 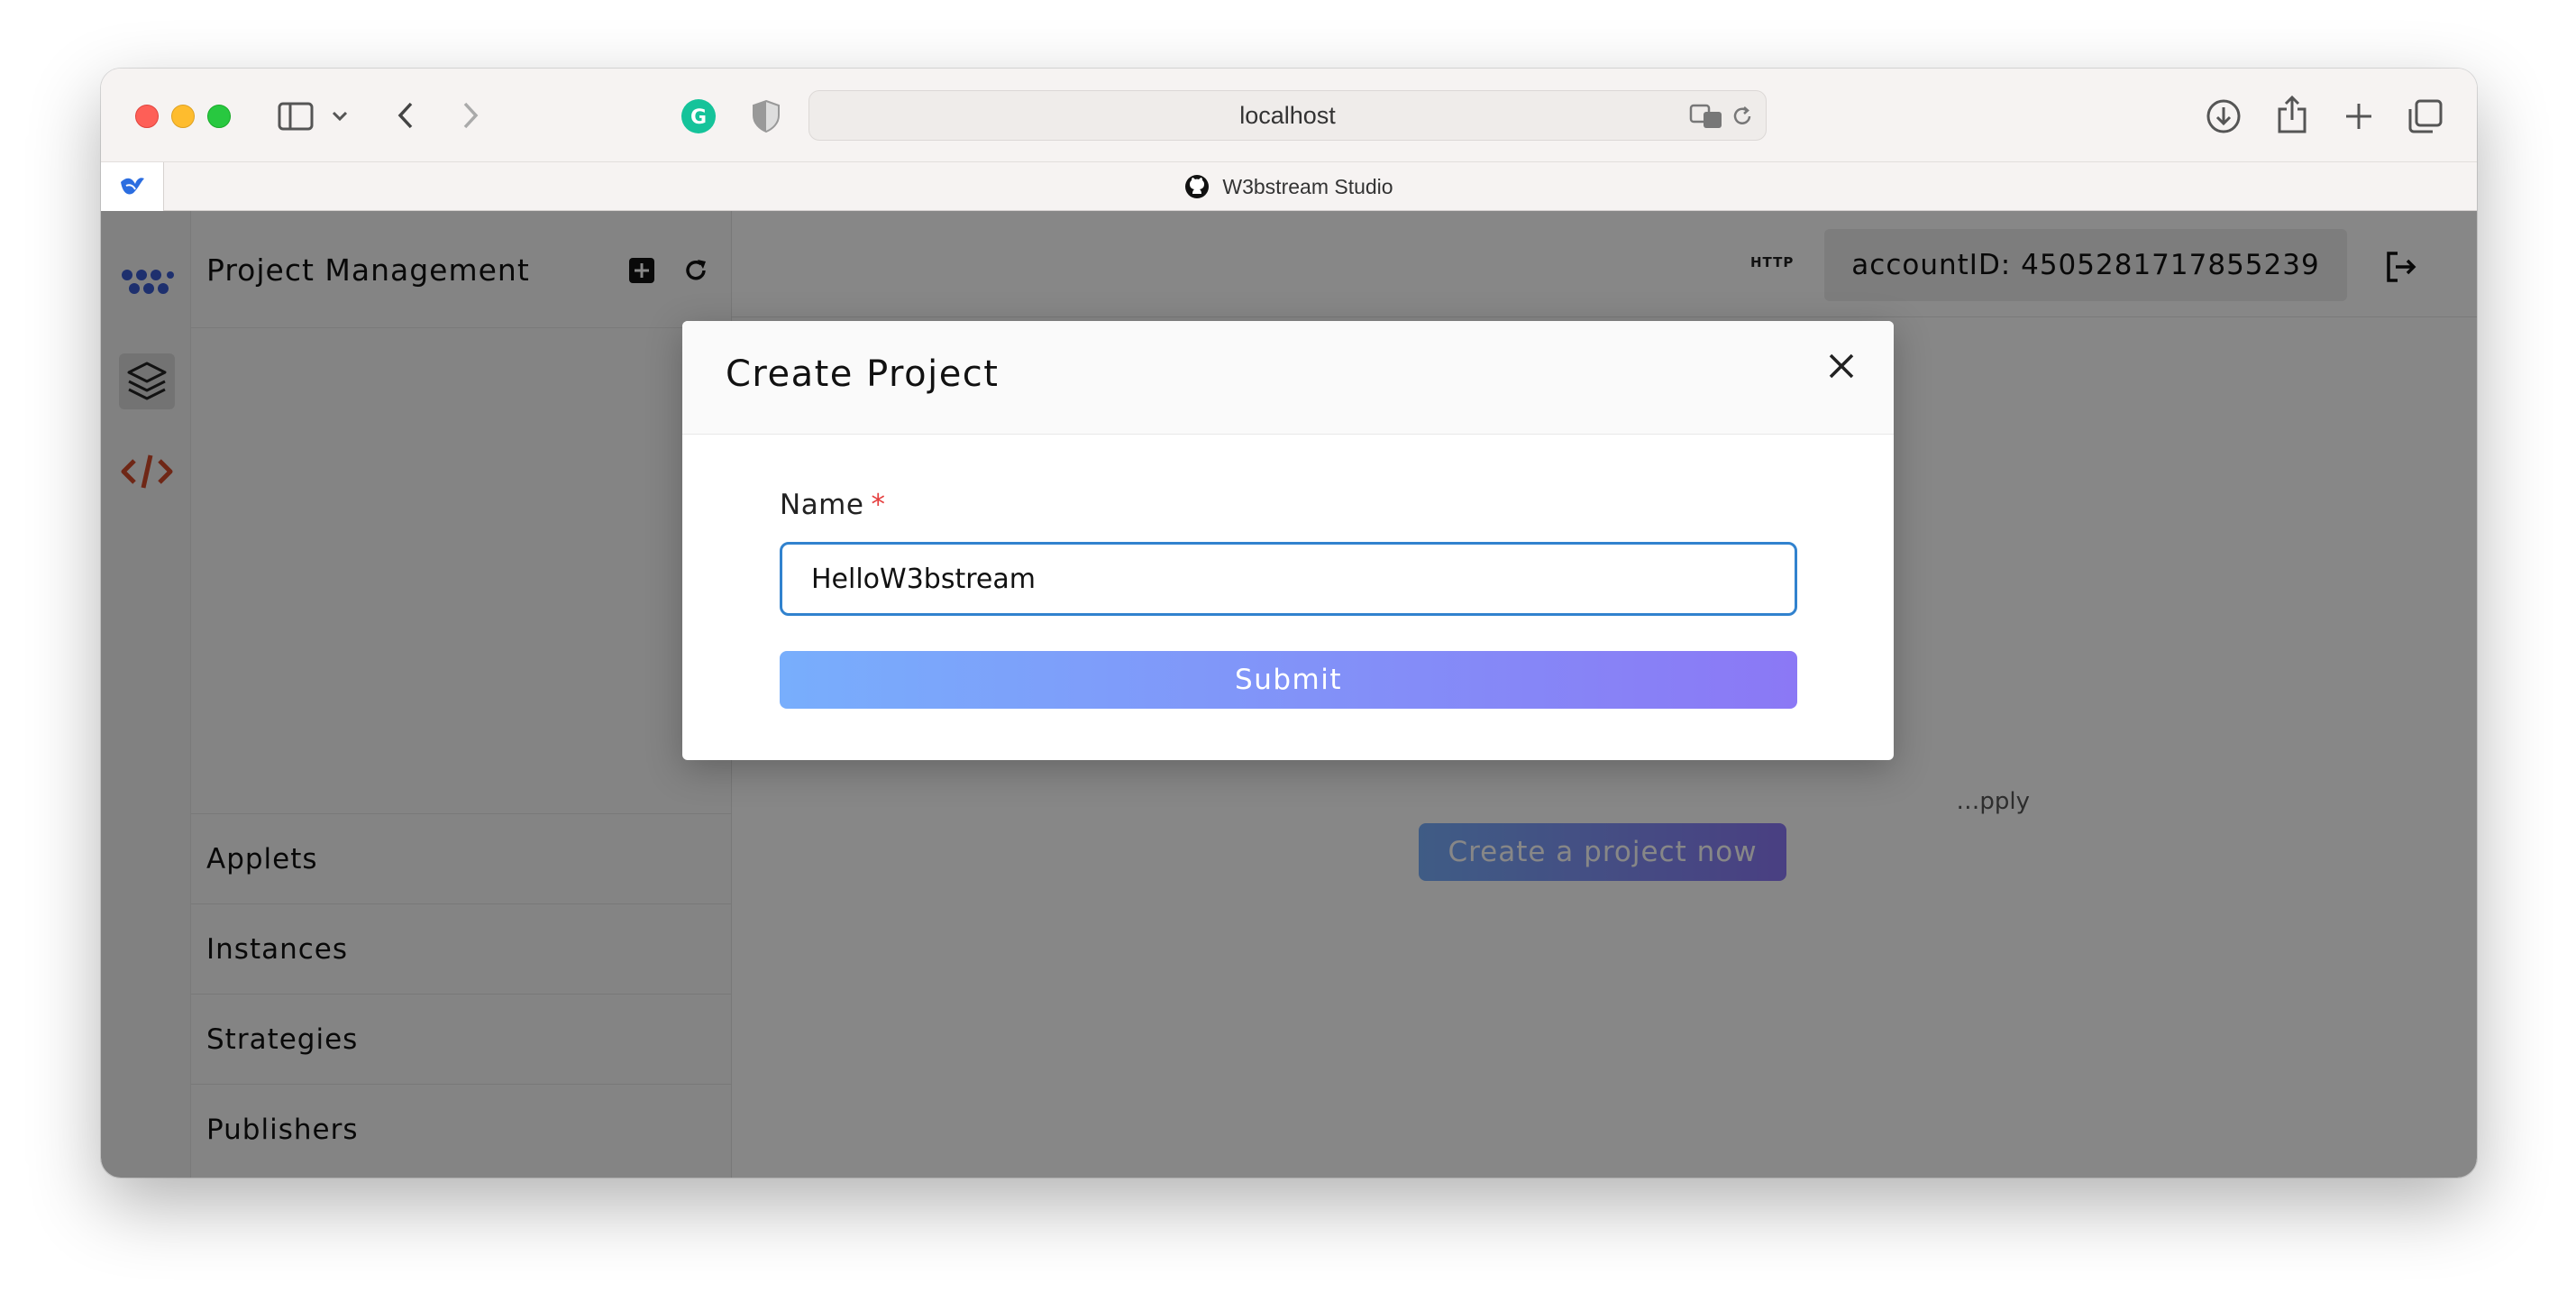 What do you see at coordinates (1288, 579) in the screenshot?
I see `project-name-input` at bounding box center [1288, 579].